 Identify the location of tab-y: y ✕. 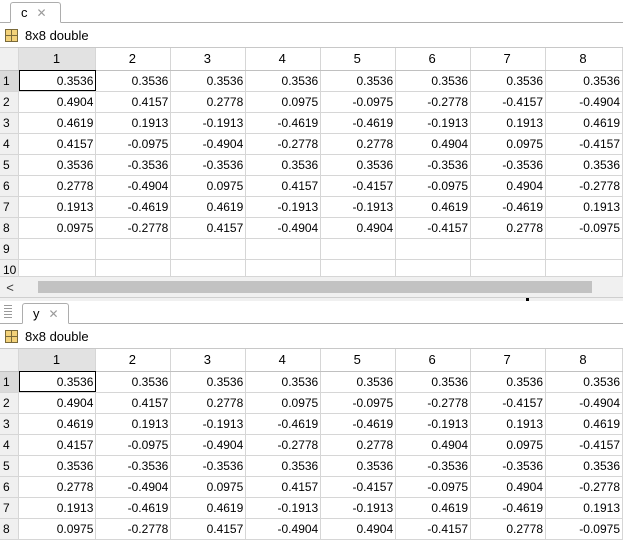
(45, 313).